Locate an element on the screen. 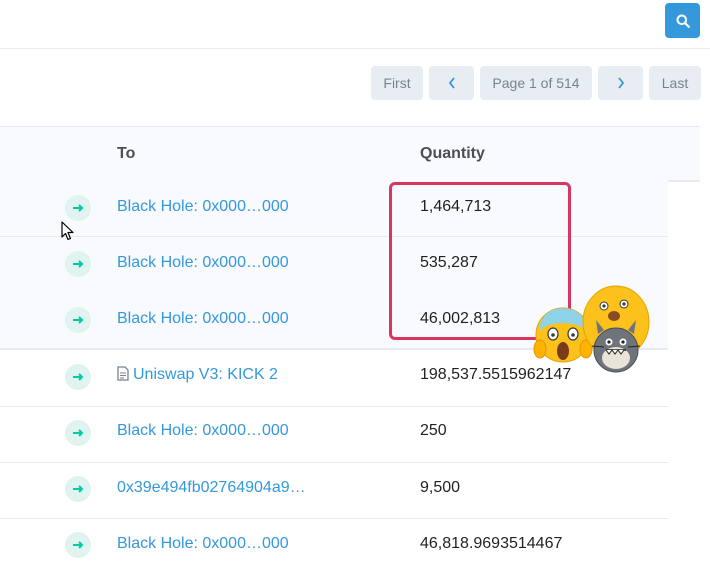  search-icon is located at coordinates (683, 21).